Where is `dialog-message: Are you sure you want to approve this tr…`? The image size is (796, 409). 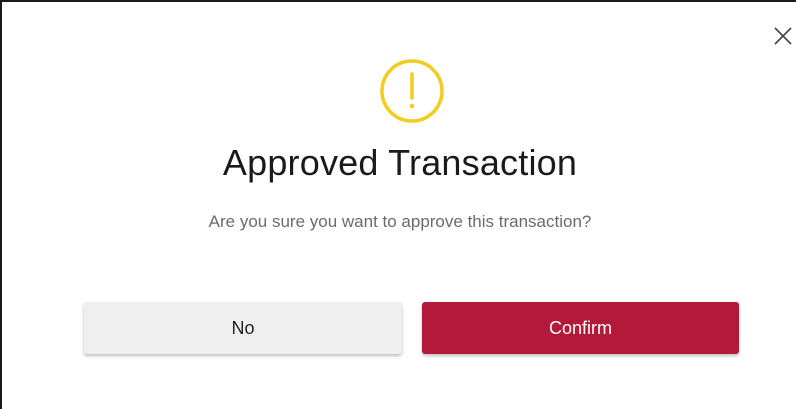 dialog-message: Are you sure you want to approve this tr… is located at coordinates (400, 221).